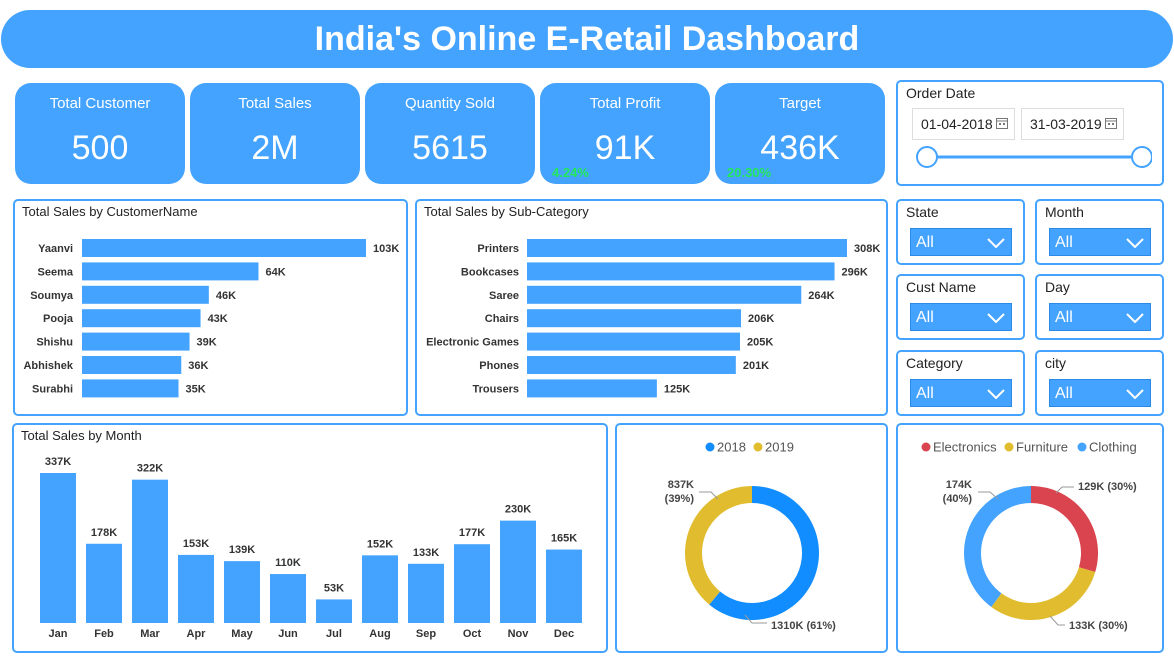 This screenshot has width=1174, height=660. I want to click on data-label: 174K, so click(959, 485).